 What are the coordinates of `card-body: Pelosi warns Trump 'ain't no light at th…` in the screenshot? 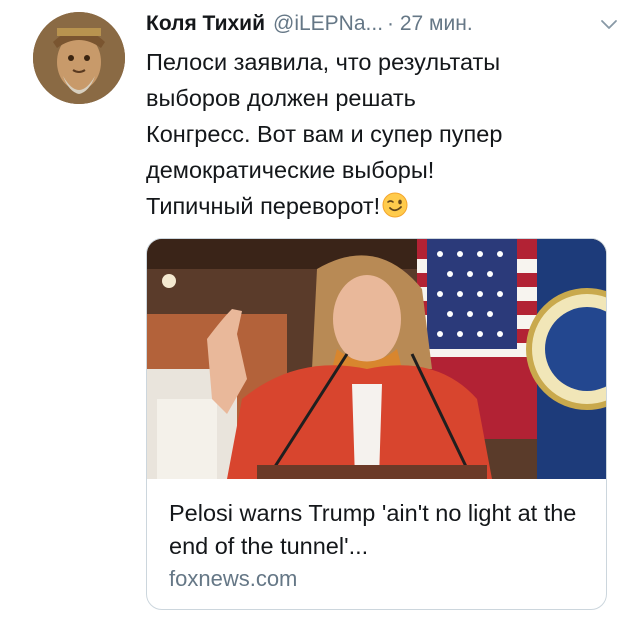 It's located at (378, 545).